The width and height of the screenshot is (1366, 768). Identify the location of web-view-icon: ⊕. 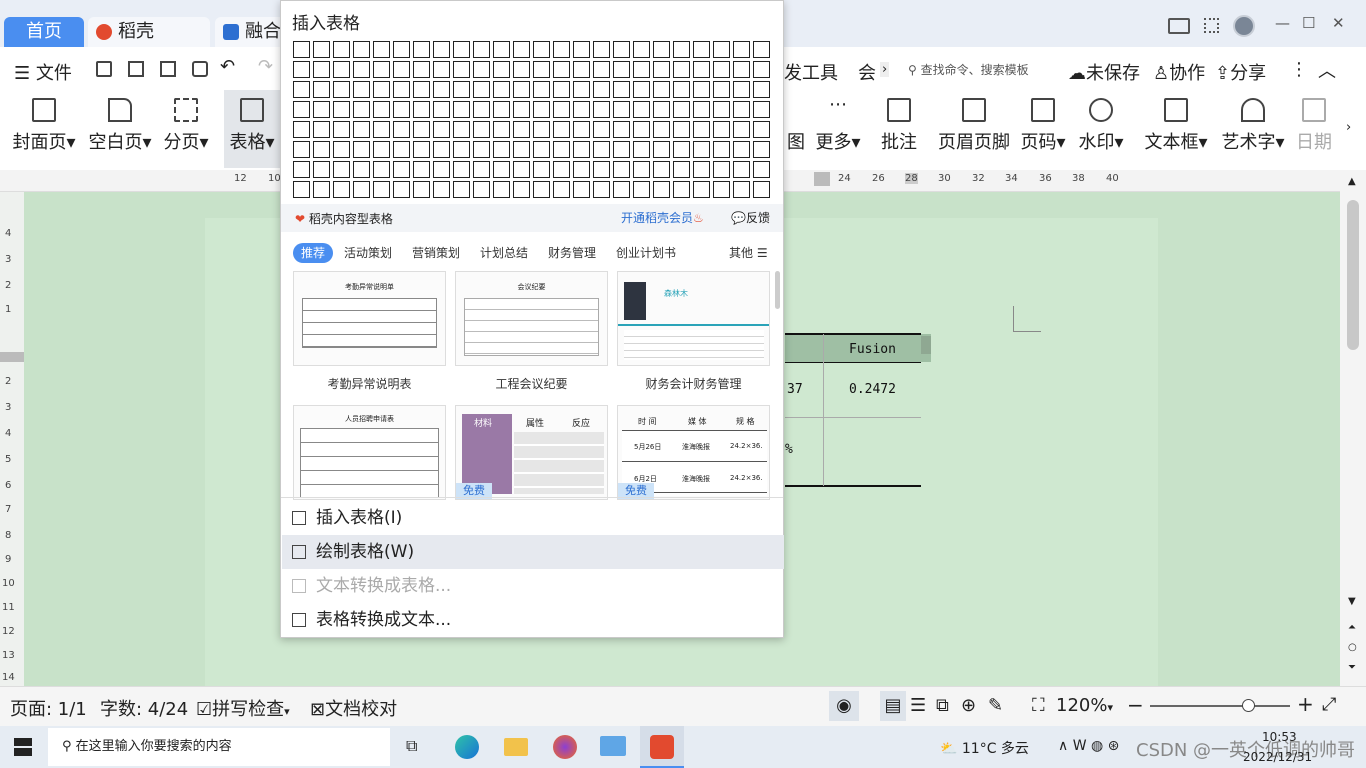
(968, 705).